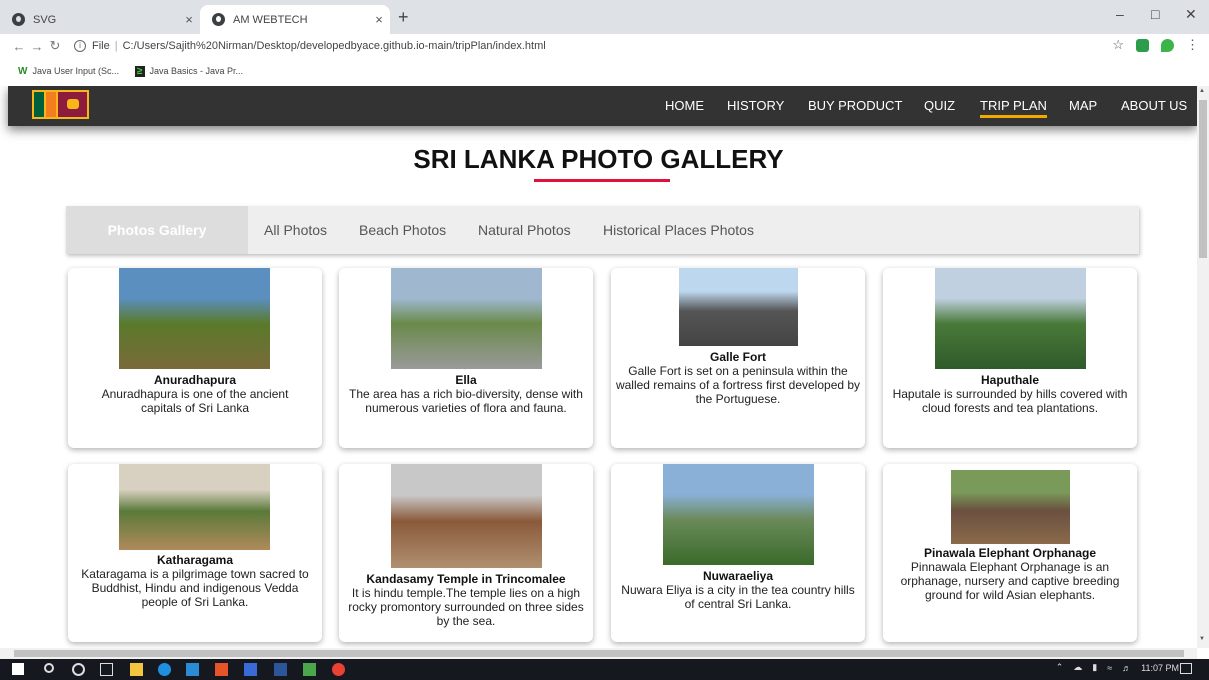  Describe the element at coordinates (524, 230) in the screenshot. I see `filter-natural-photos: Natural Photos` at that location.